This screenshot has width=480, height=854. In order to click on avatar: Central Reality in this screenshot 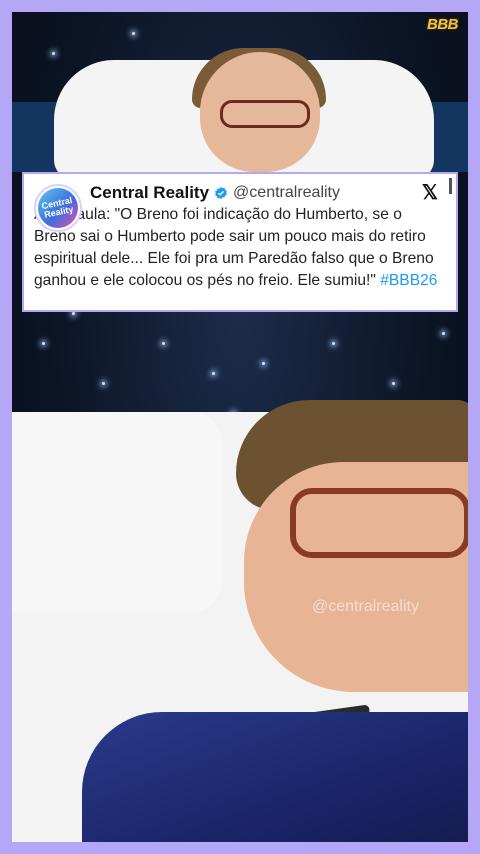, I will do `click(58, 208)`.